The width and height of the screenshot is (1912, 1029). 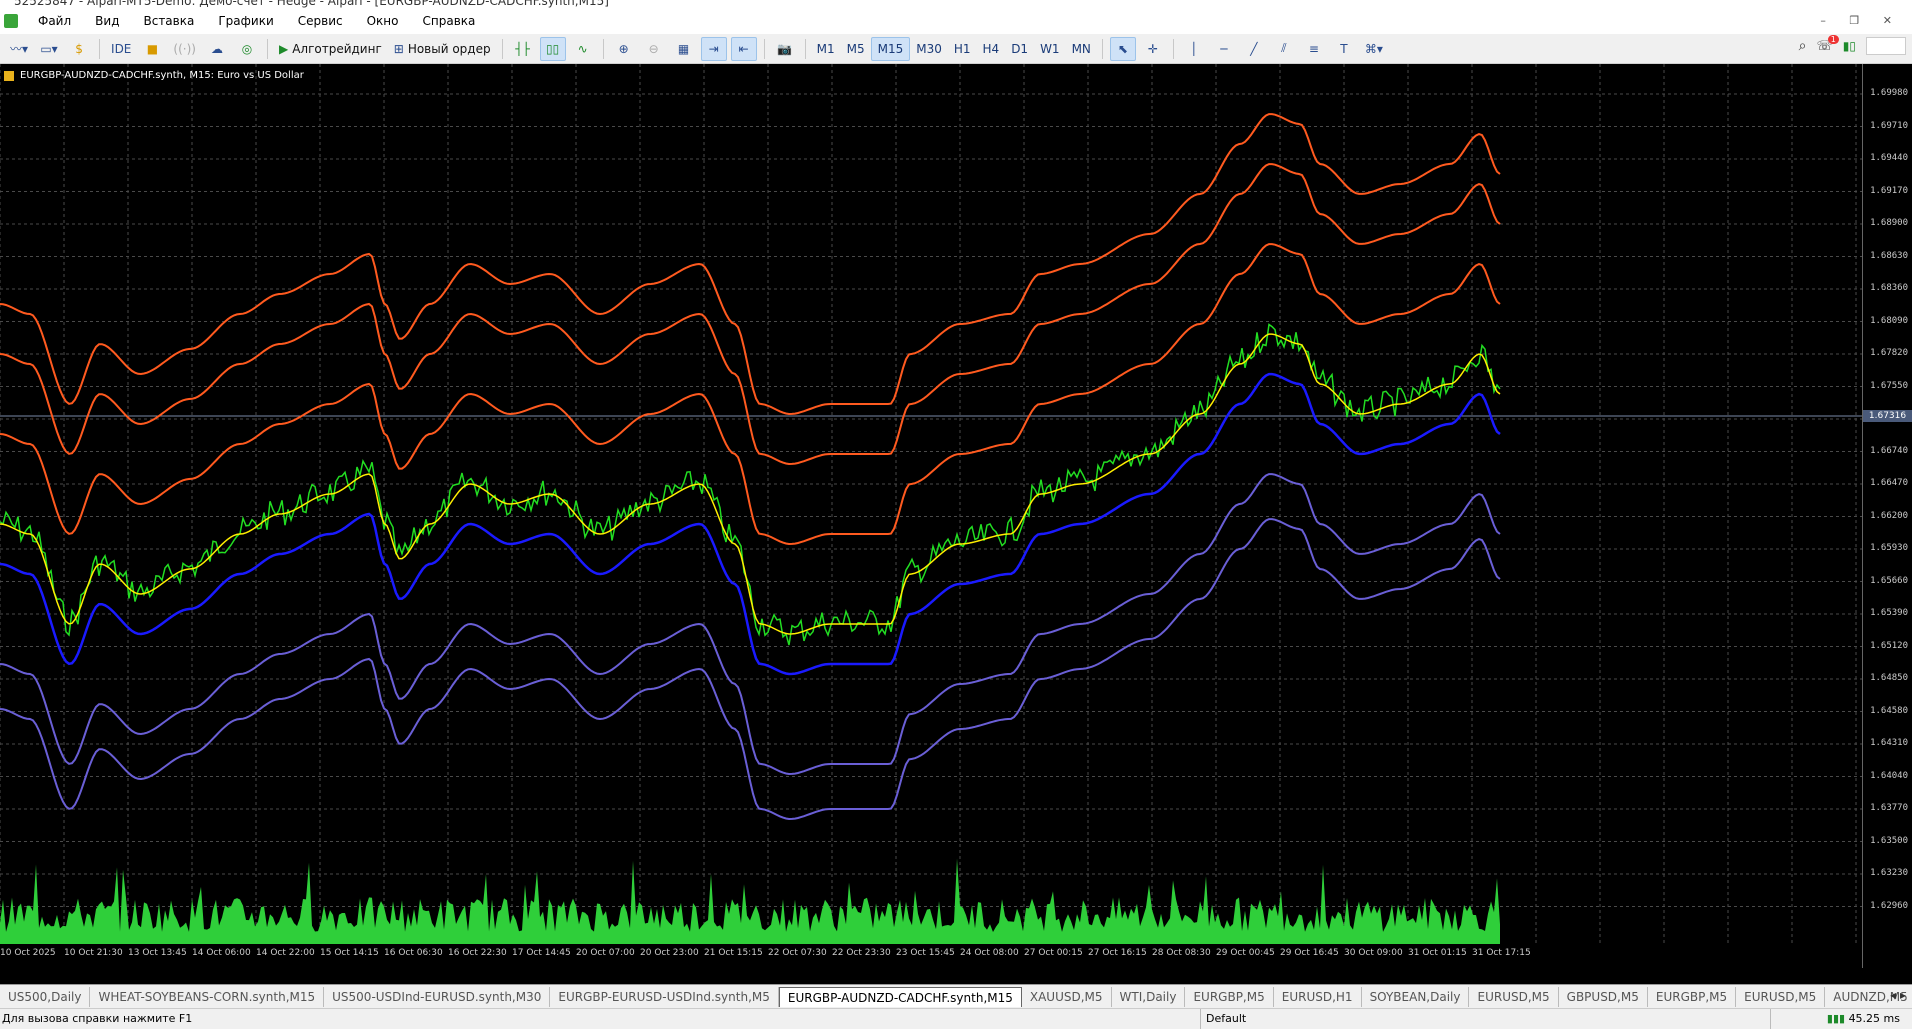 What do you see at coordinates (449, 48) in the screenshot?
I see `new-order-label: Новый ордер` at bounding box center [449, 48].